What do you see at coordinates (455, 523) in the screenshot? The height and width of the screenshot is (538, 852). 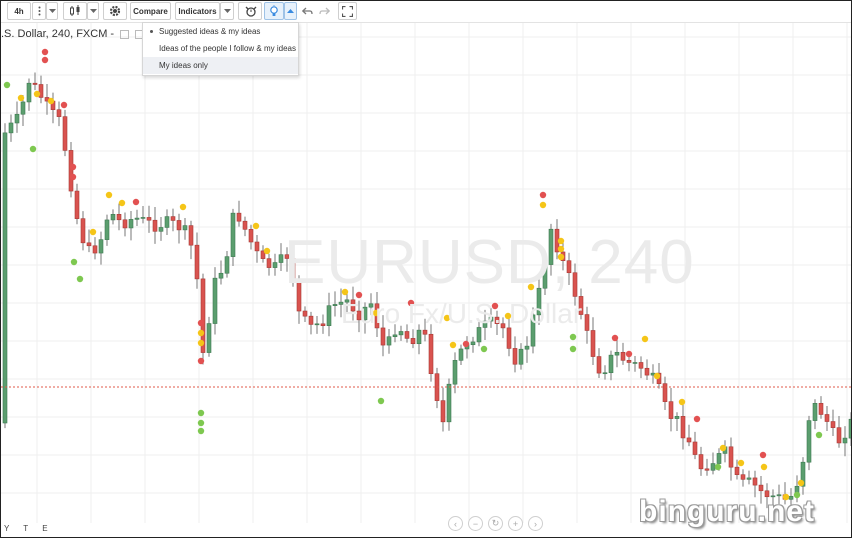 I see `scroll-left-icon: ‹` at bounding box center [455, 523].